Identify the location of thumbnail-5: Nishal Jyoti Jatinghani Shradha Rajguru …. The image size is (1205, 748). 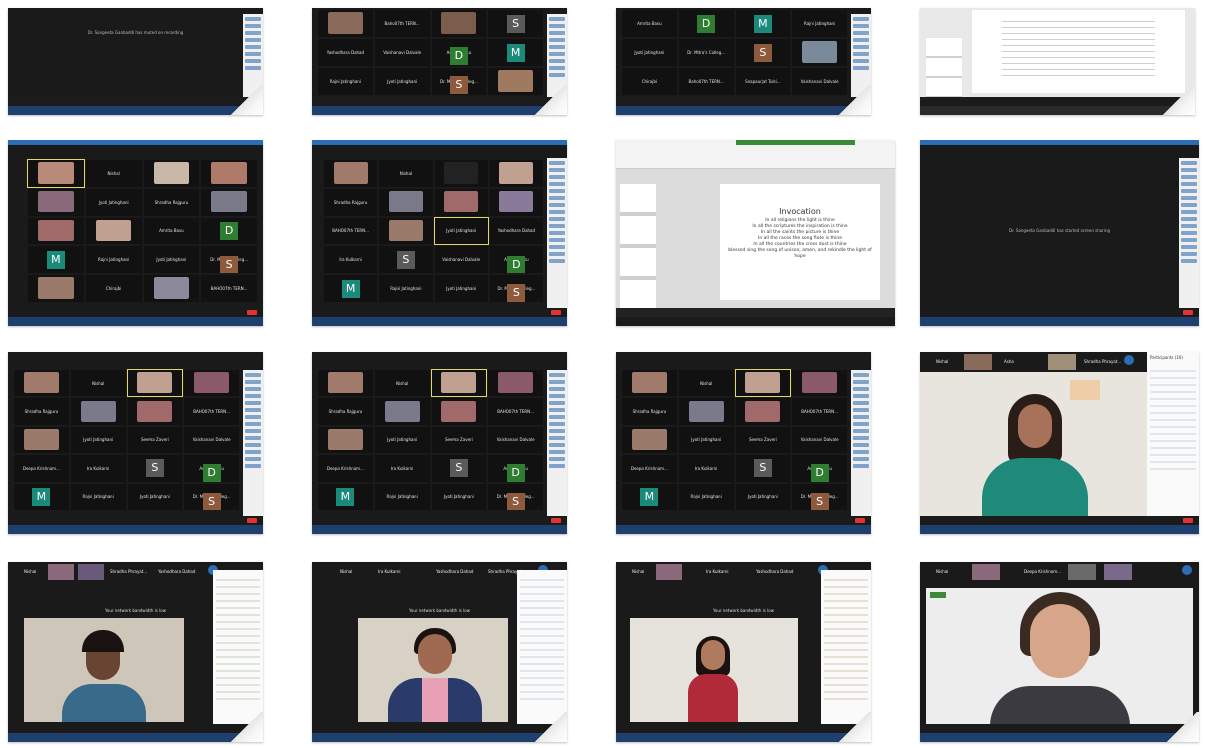
(135, 233).